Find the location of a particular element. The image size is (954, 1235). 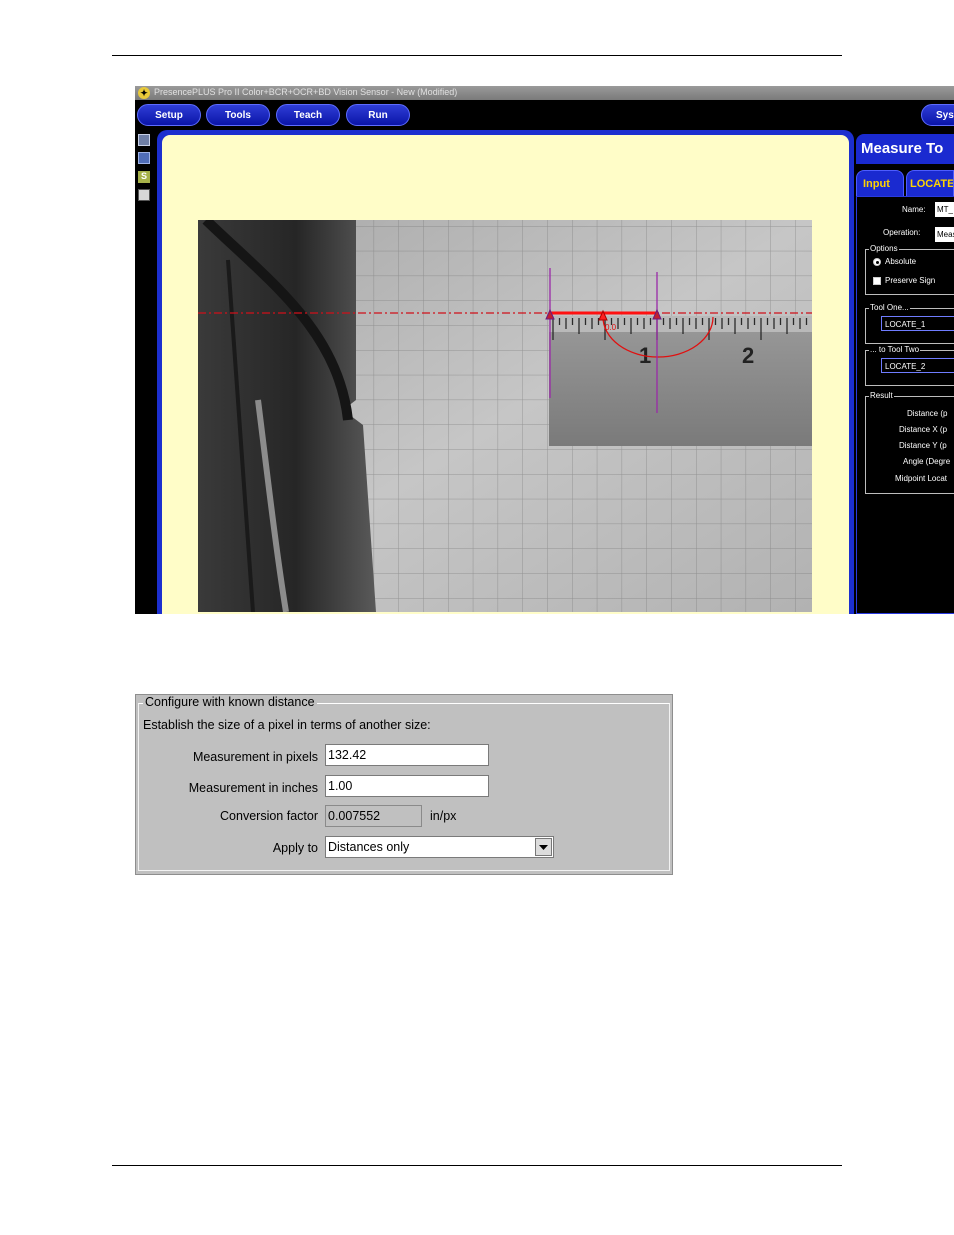

name-label: Name: is located at coordinates (914, 209).